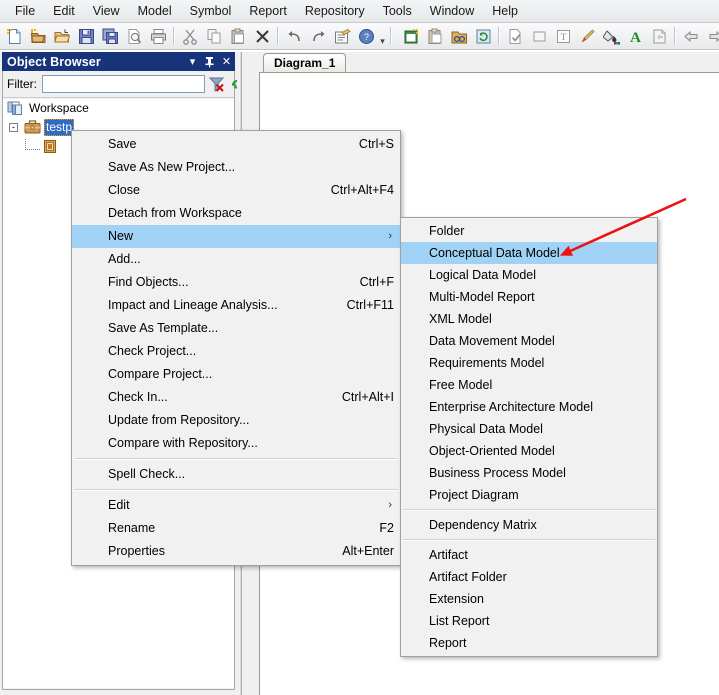 This screenshot has height=695, width=719. What do you see at coordinates (190, 36) in the screenshot?
I see `cut-button` at bounding box center [190, 36].